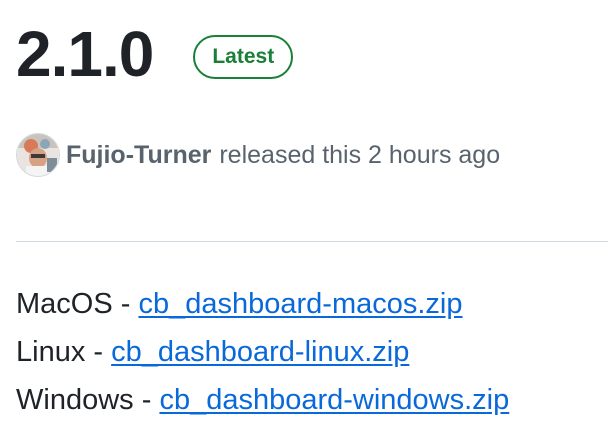  I want to click on divider, so click(312, 241).